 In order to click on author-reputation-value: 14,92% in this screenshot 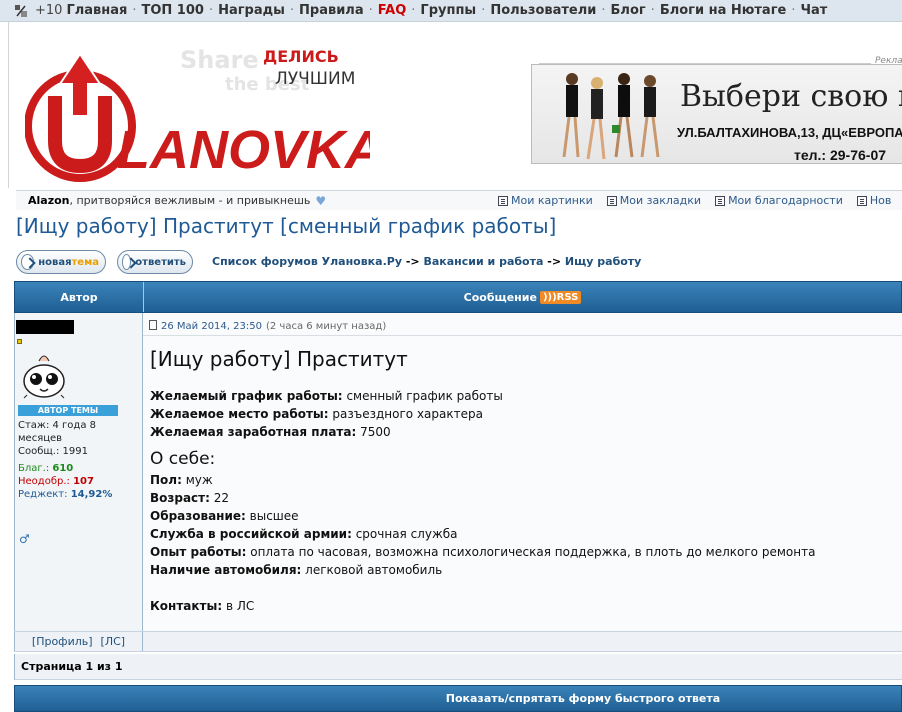, I will do `click(91, 494)`.